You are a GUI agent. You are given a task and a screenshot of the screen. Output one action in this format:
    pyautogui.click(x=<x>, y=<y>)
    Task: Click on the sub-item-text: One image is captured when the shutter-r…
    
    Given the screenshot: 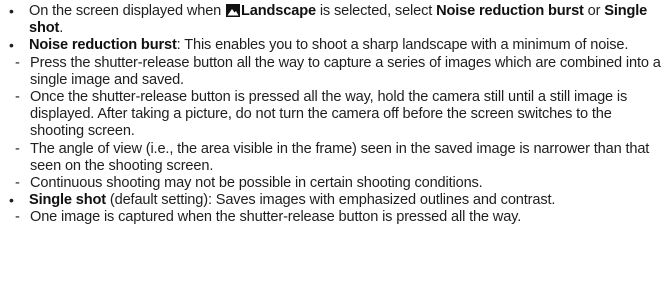 What is the action you would take?
    pyautogui.click(x=276, y=217)
    